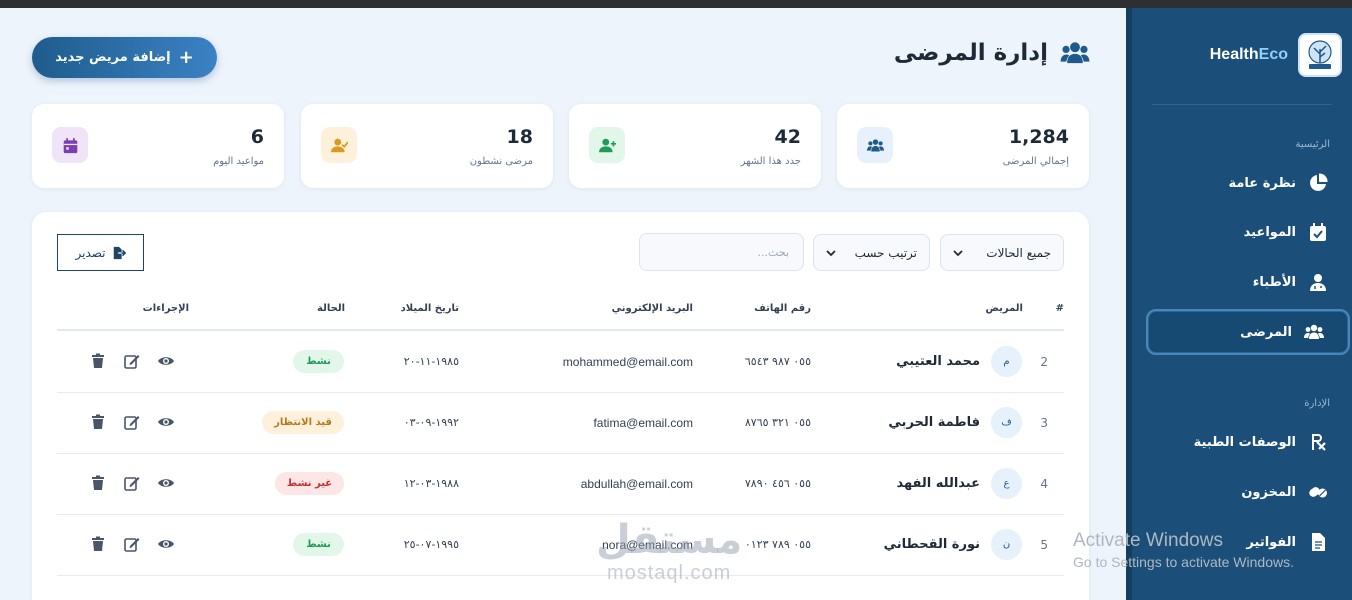  Describe the element at coordinates (963, 146) in the screenshot. I see `stat-card-total-patients: 1,284 إجمالي المرضى` at that location.